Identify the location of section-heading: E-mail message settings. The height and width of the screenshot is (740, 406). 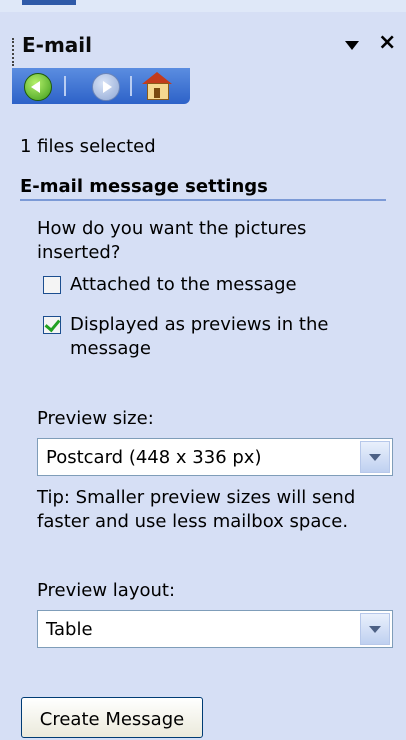
(203, 188).